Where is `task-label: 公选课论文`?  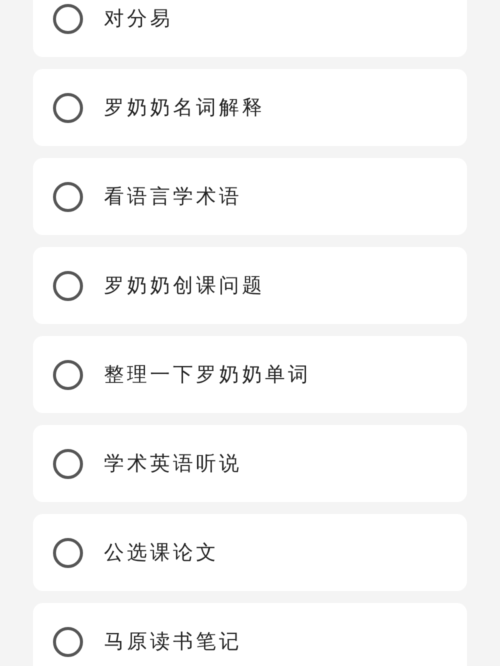
task-label: 公选课论文 is located at coordinates (161, 552).